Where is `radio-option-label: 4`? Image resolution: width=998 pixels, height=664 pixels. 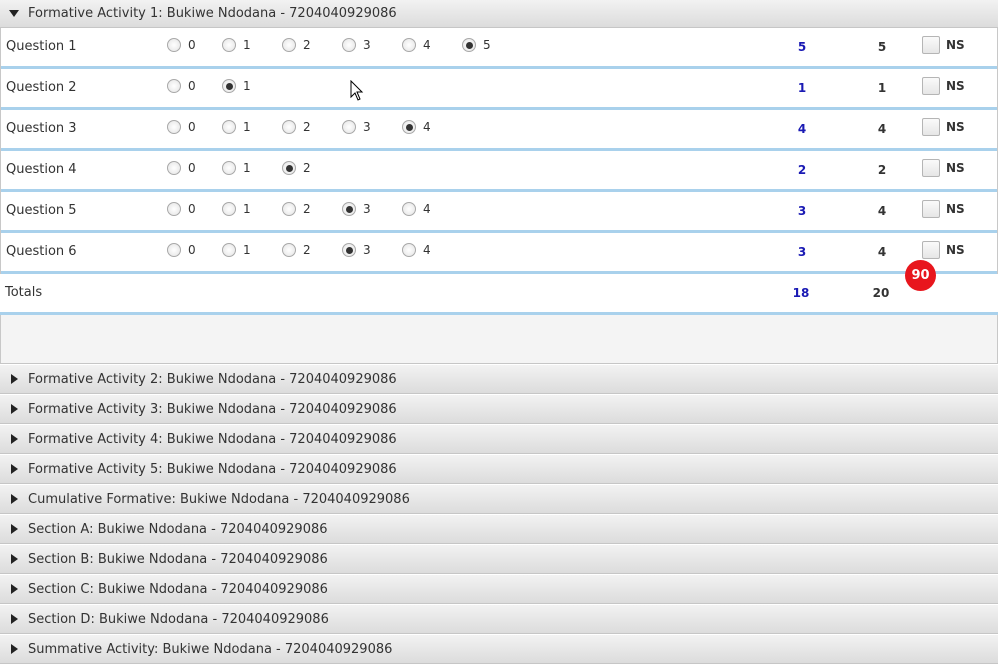
radio-option-label: 4 is located at coordinates (427, 250).